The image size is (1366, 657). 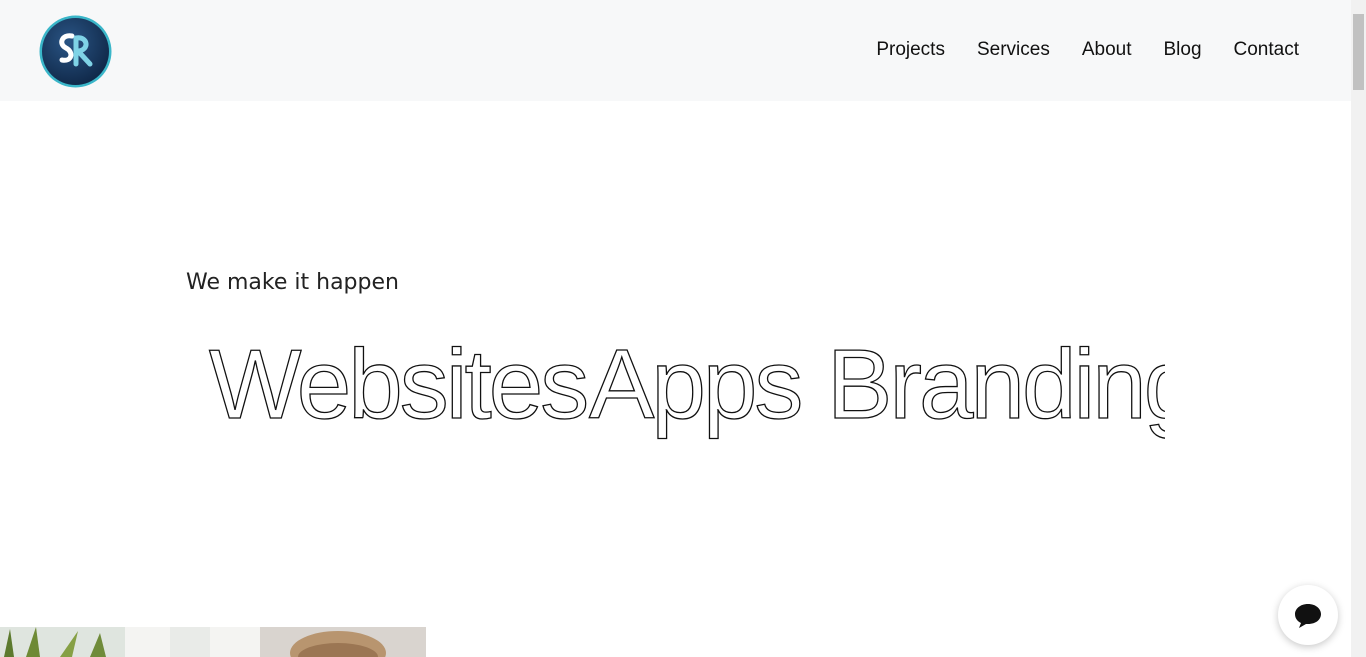 What do you see at coordinates (910, 50) in the screenshot?
I see `nav-link-projects: Projects` at bounding box center [910, 50].